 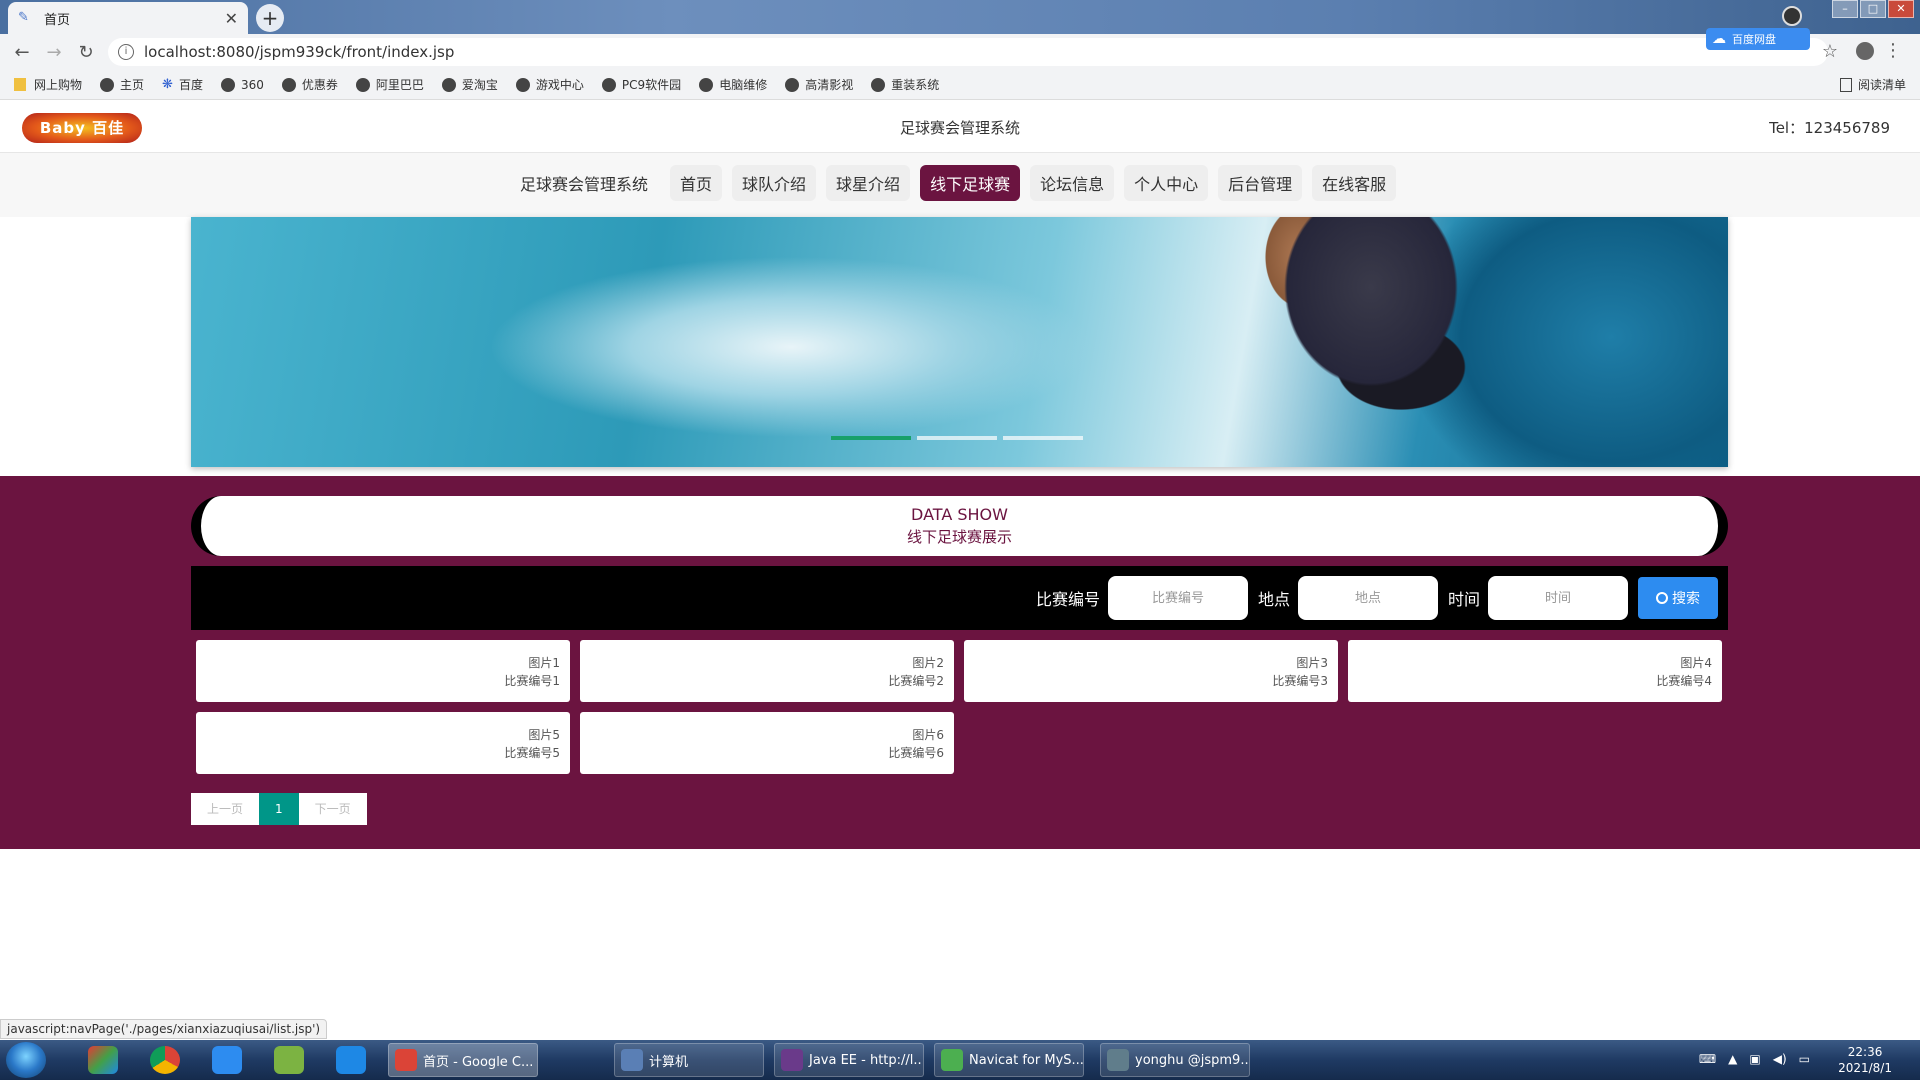 What do you see at coordinates (48, 84) in the screenshot?
I see `bookmark-item: 网上购物` at bounding box center [48, 84].